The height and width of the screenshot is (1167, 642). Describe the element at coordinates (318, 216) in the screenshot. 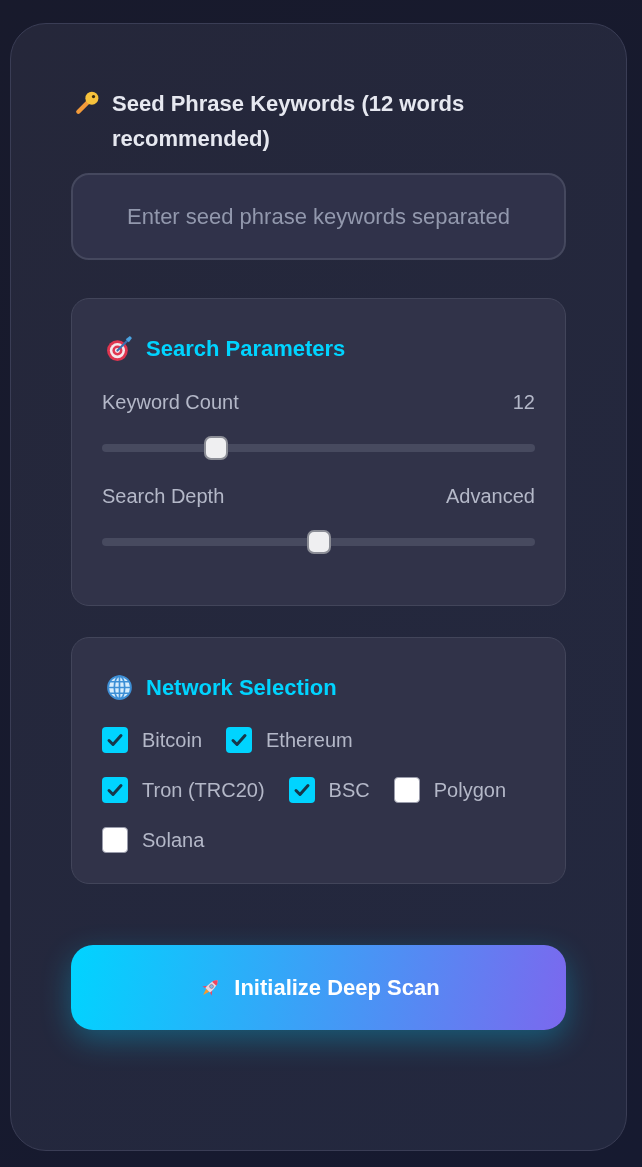

I see `seed-phrase-input: Enter seed phrase keywords separated` at that location.